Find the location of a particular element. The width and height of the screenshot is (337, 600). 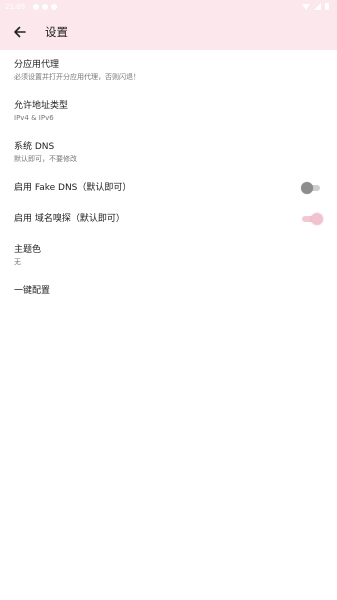

setting-title: 允许地址类型 is located at coordinates (41, 106).